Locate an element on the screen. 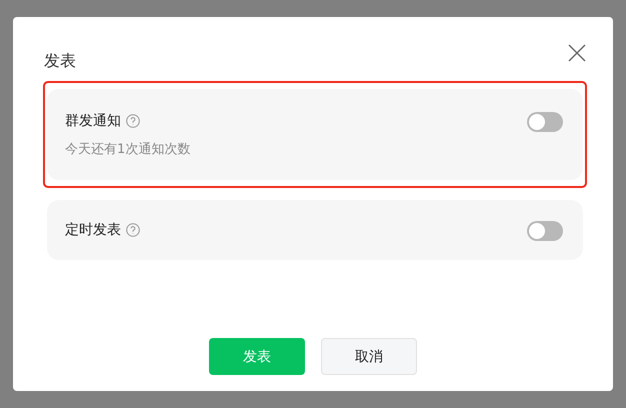 The height and width of the screenshot is (408, 626). option-note: 今天还有1次通知次数 is located at coordinates (127, 150).